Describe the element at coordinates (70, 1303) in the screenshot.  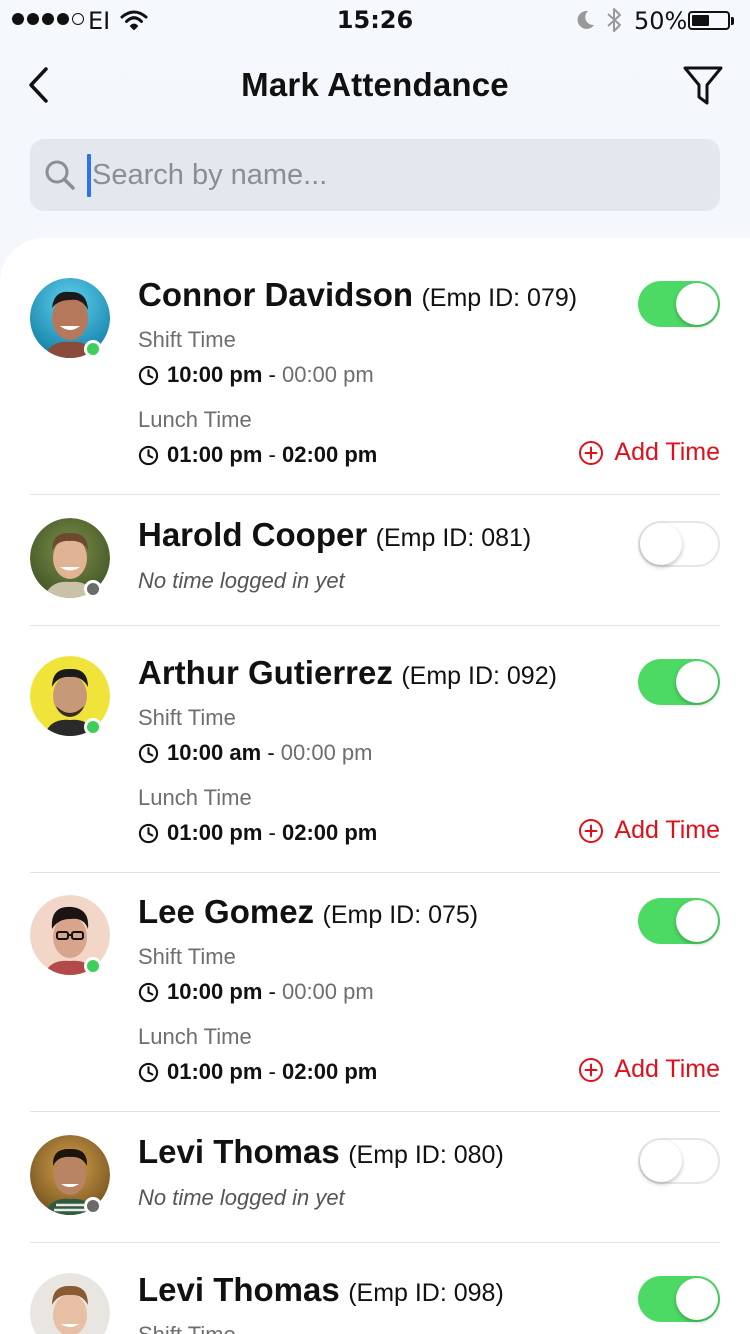
I see `avatar` at that location.